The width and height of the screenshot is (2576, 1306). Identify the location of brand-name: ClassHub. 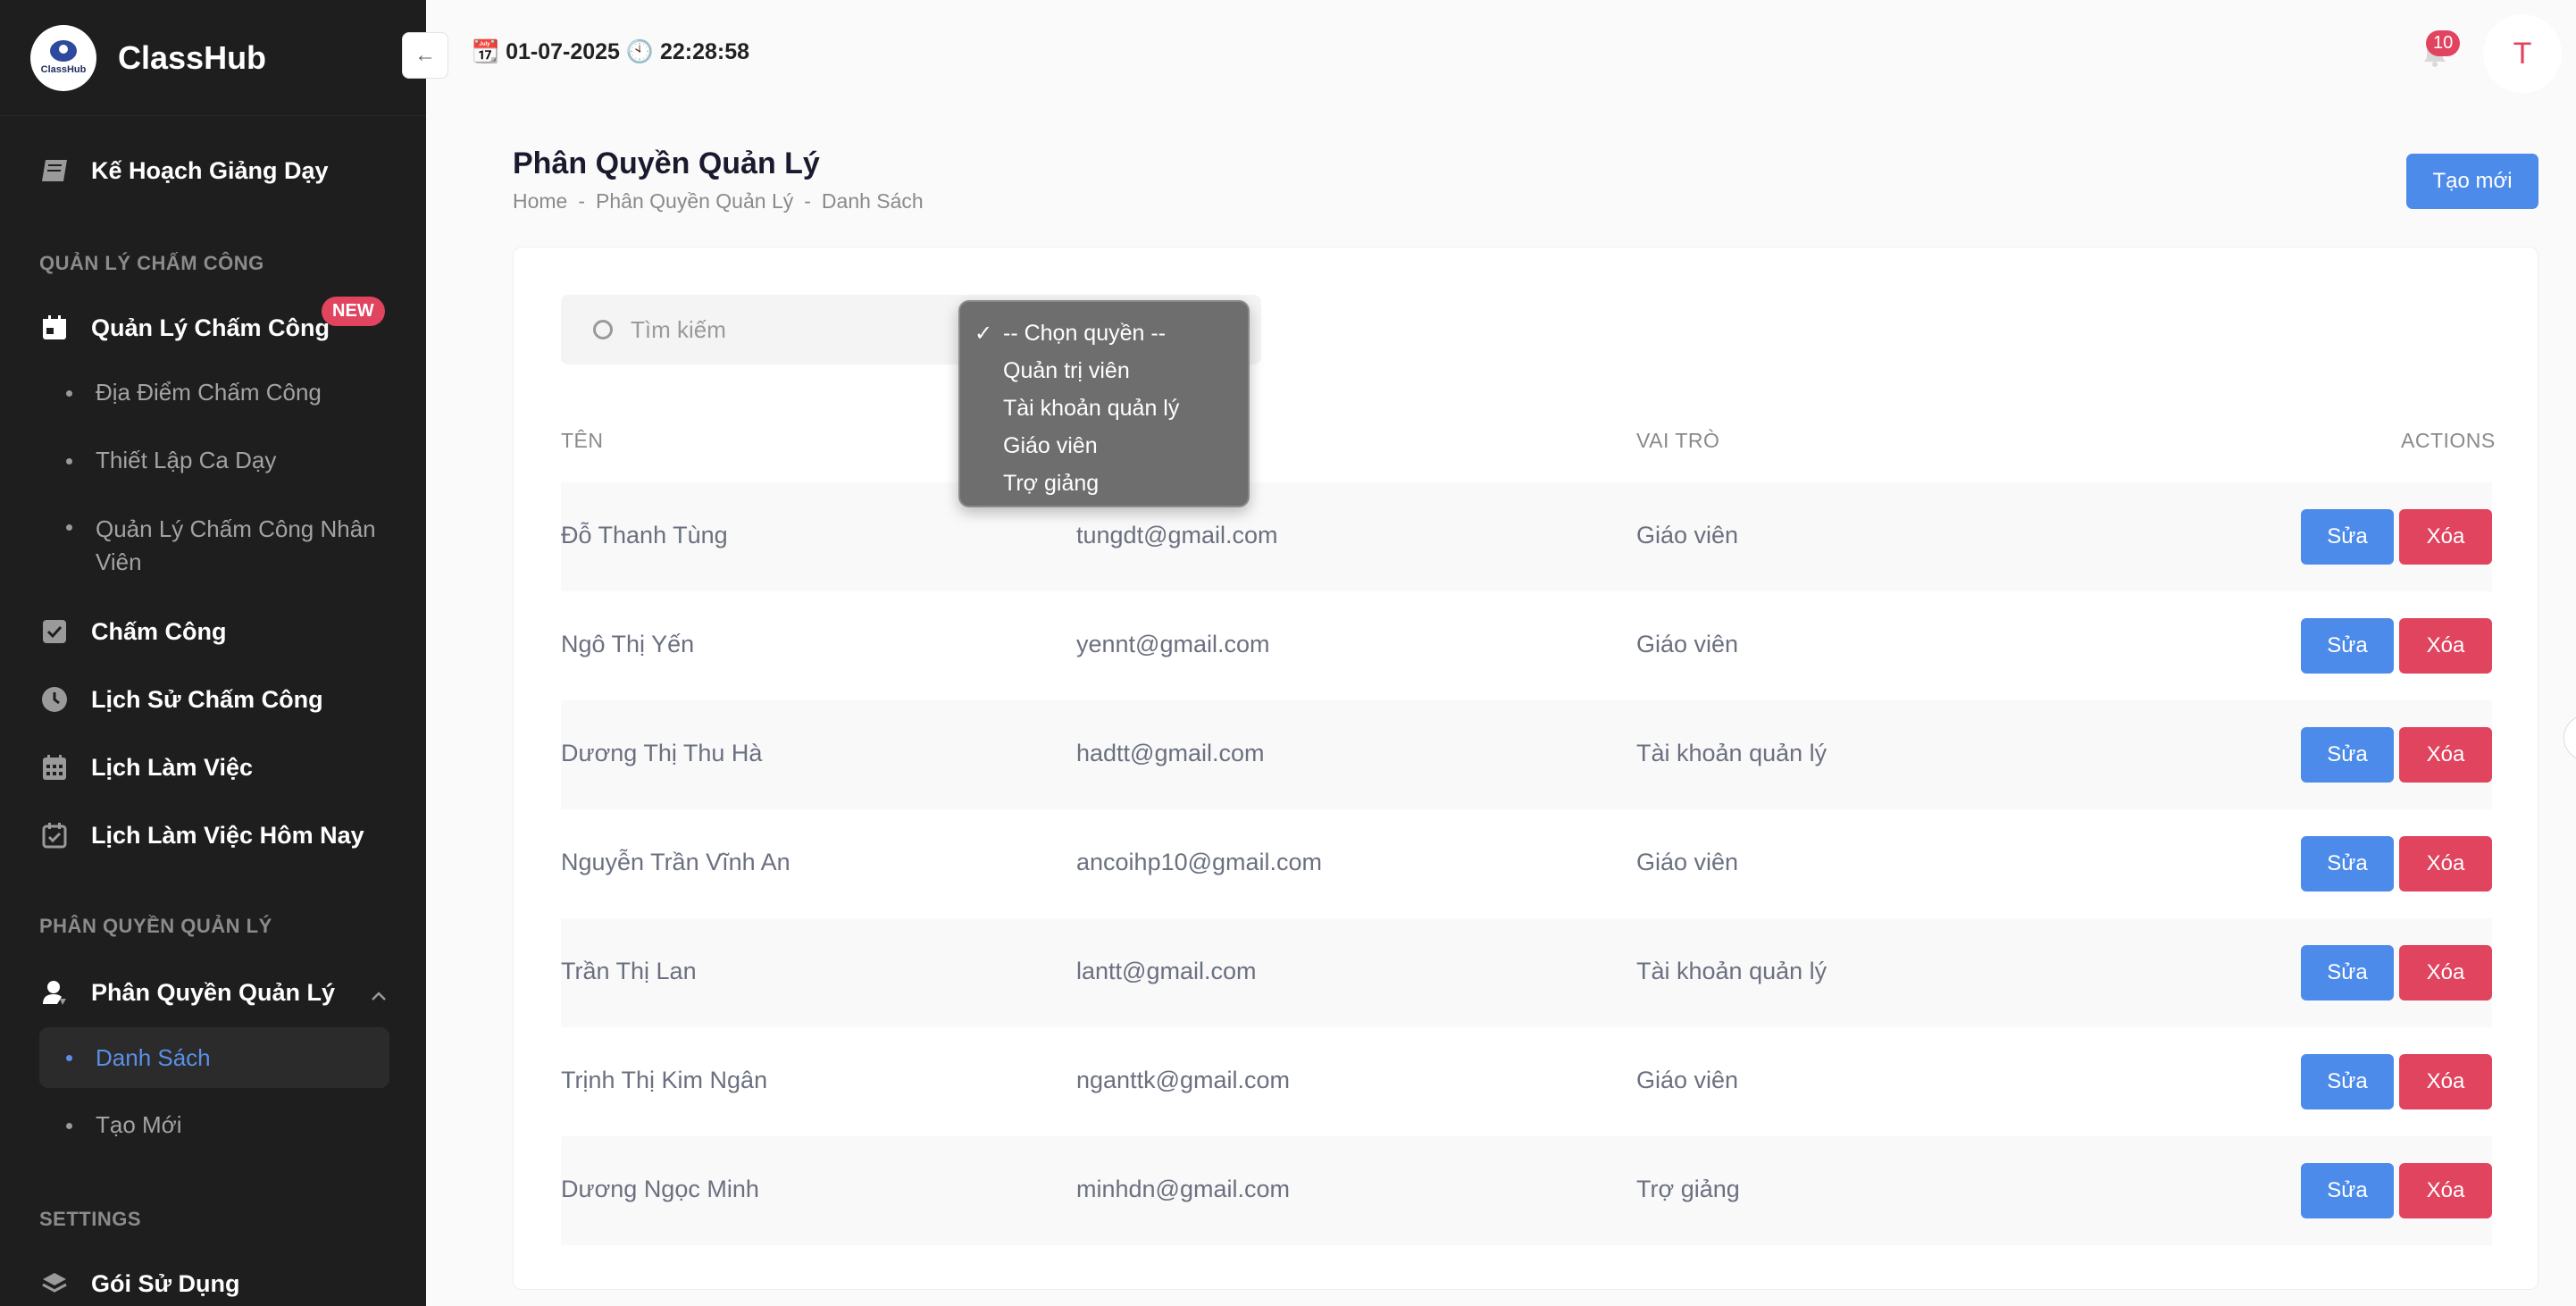
(193, 57).